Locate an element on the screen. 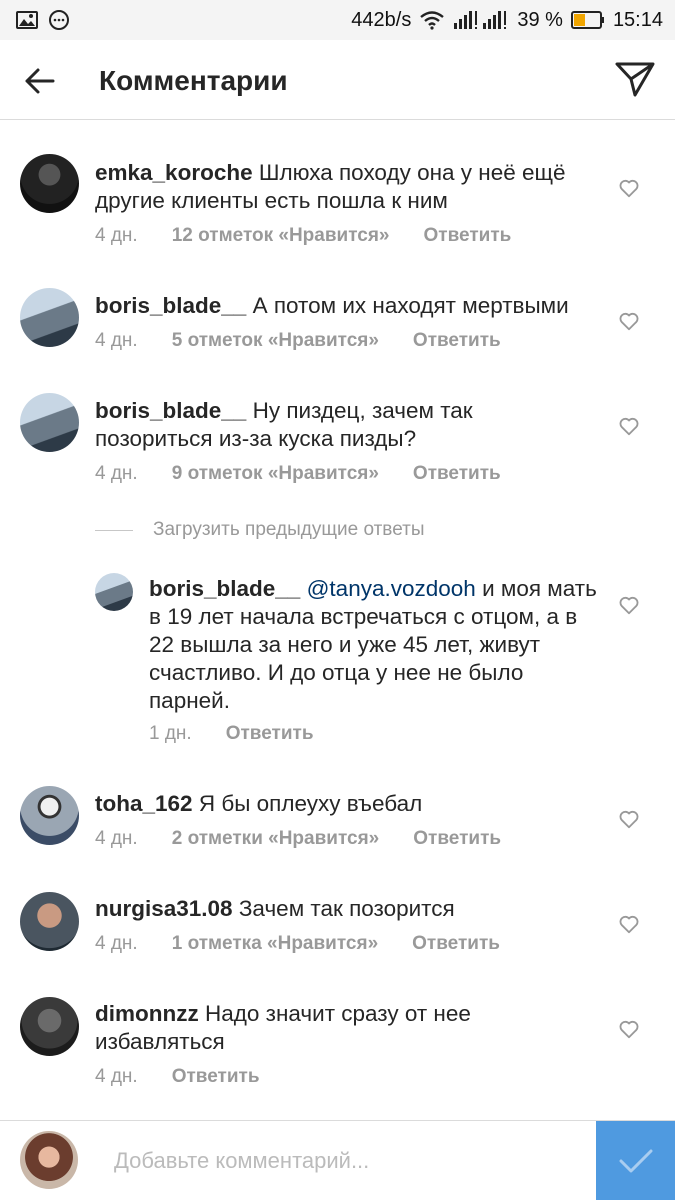  comment-meta: 4 дн. 12 отметок «Нравится» Ответить is located at coordinates (303, 236).